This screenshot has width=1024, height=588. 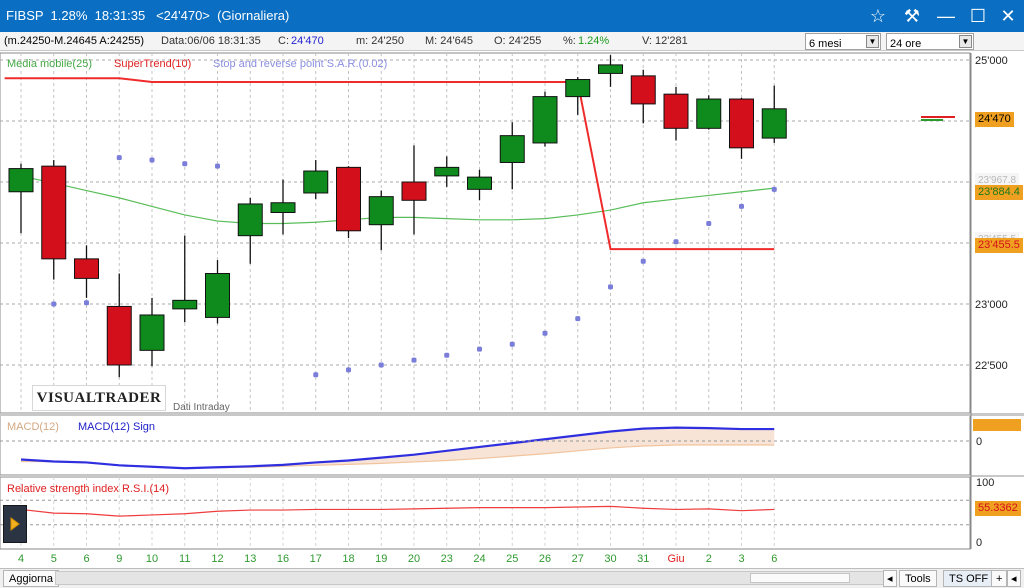 What do you see at coordinates (21, 559) in the screenshot?
I see `date-axis-label: 4` at bounding box center [21, 559].